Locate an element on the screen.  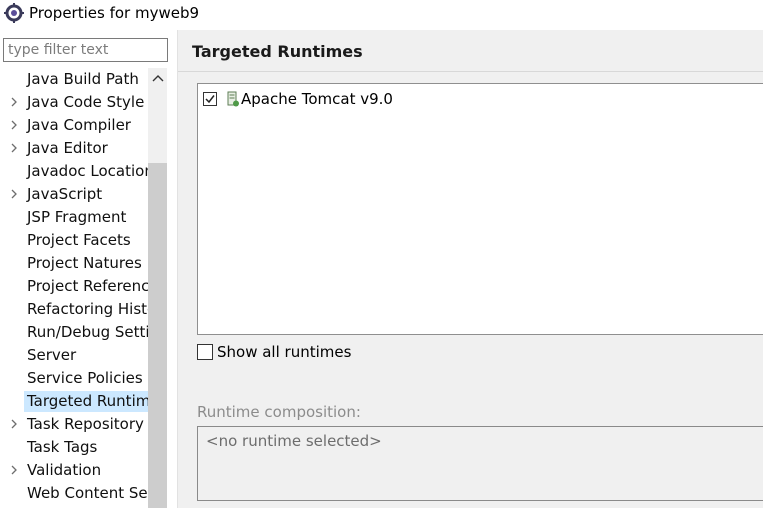
tree-item-jsp-fragment: JSP Fragment is located at coordinates (74, 217).